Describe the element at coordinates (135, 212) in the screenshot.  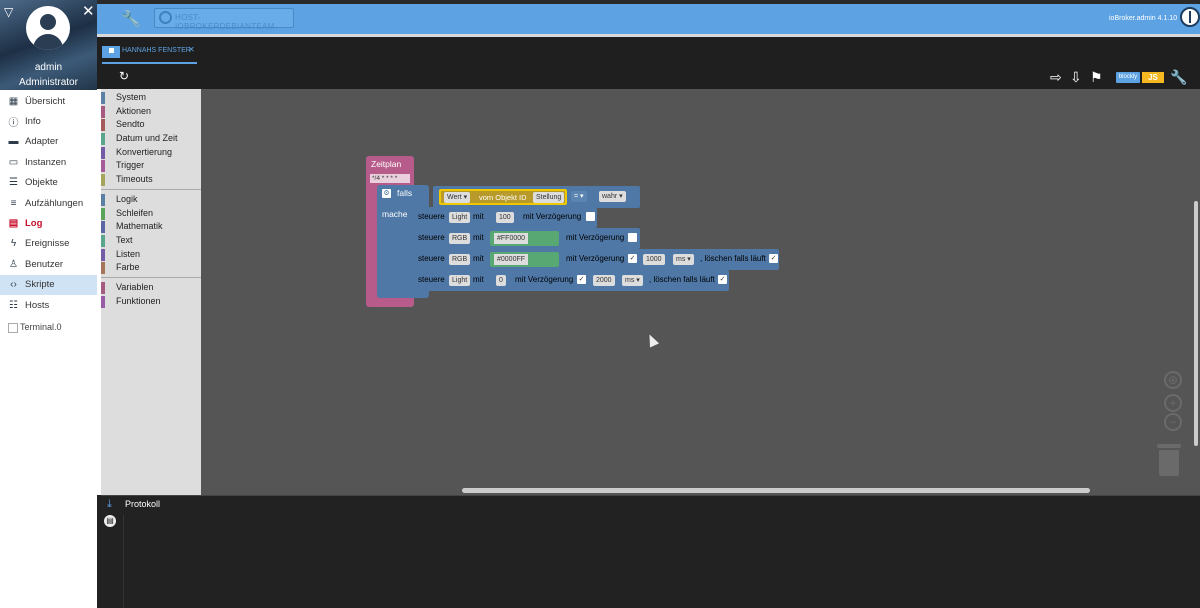
I see `toolbox-label: Schleifen` at that location.